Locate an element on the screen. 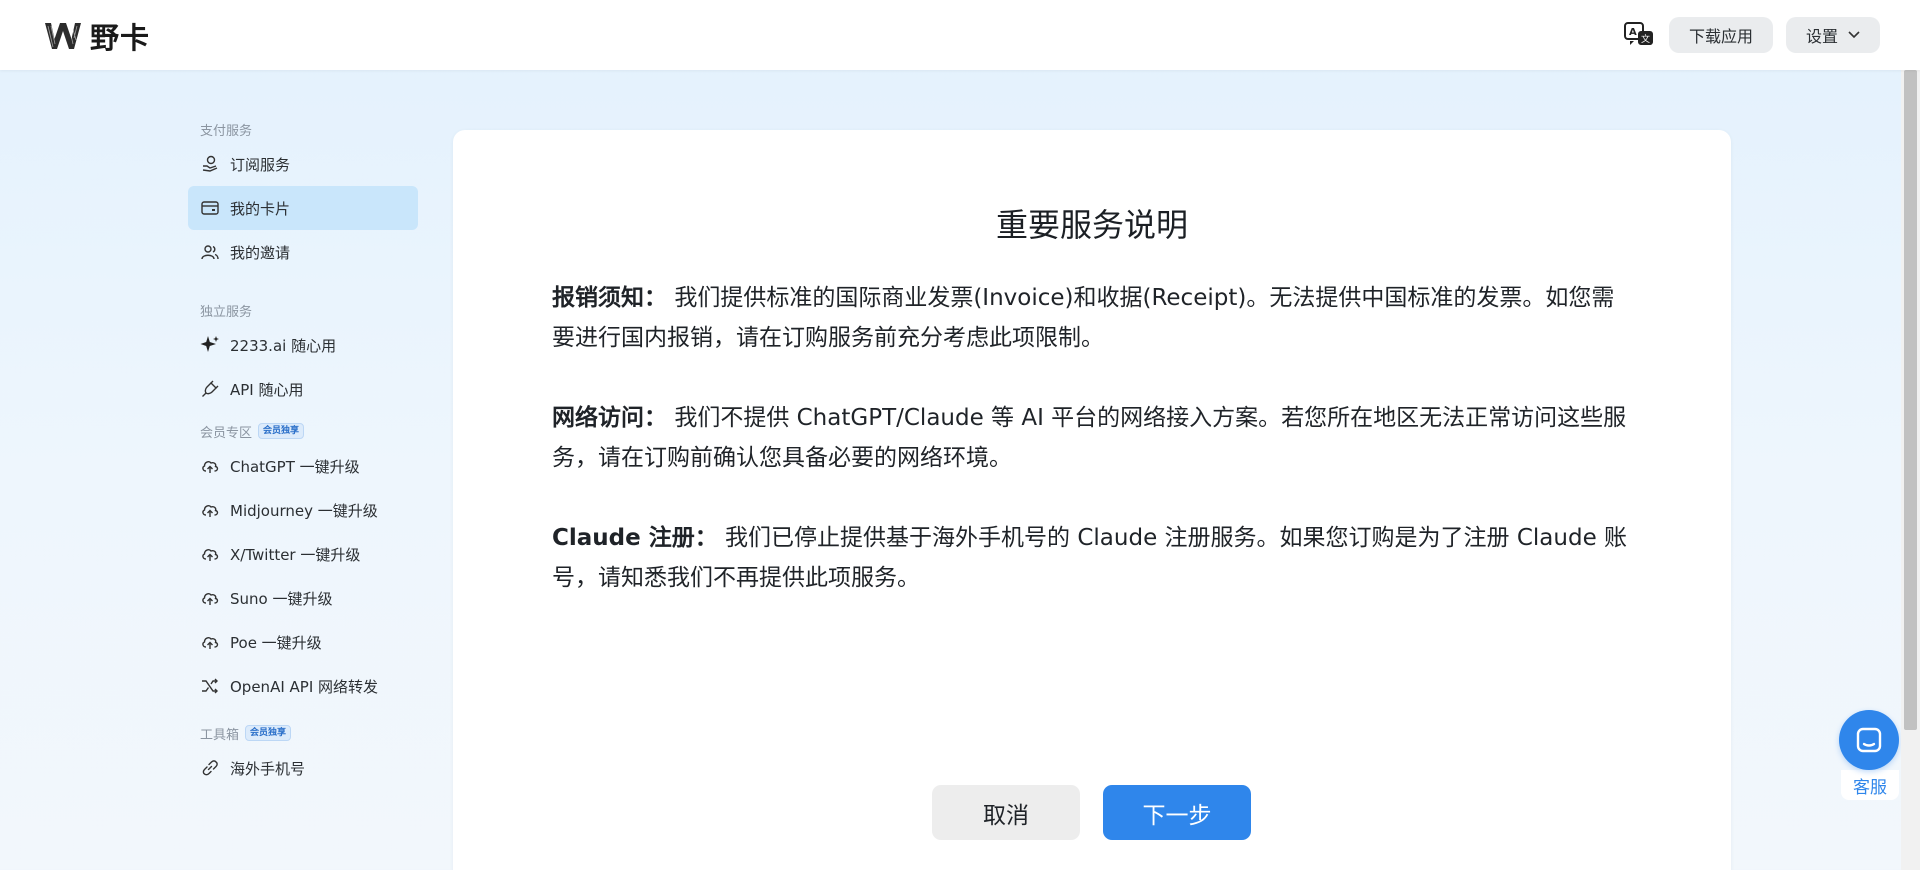  top-header: 野卡 A 文 下载应用 设置 is located at coordinates (960, 35).